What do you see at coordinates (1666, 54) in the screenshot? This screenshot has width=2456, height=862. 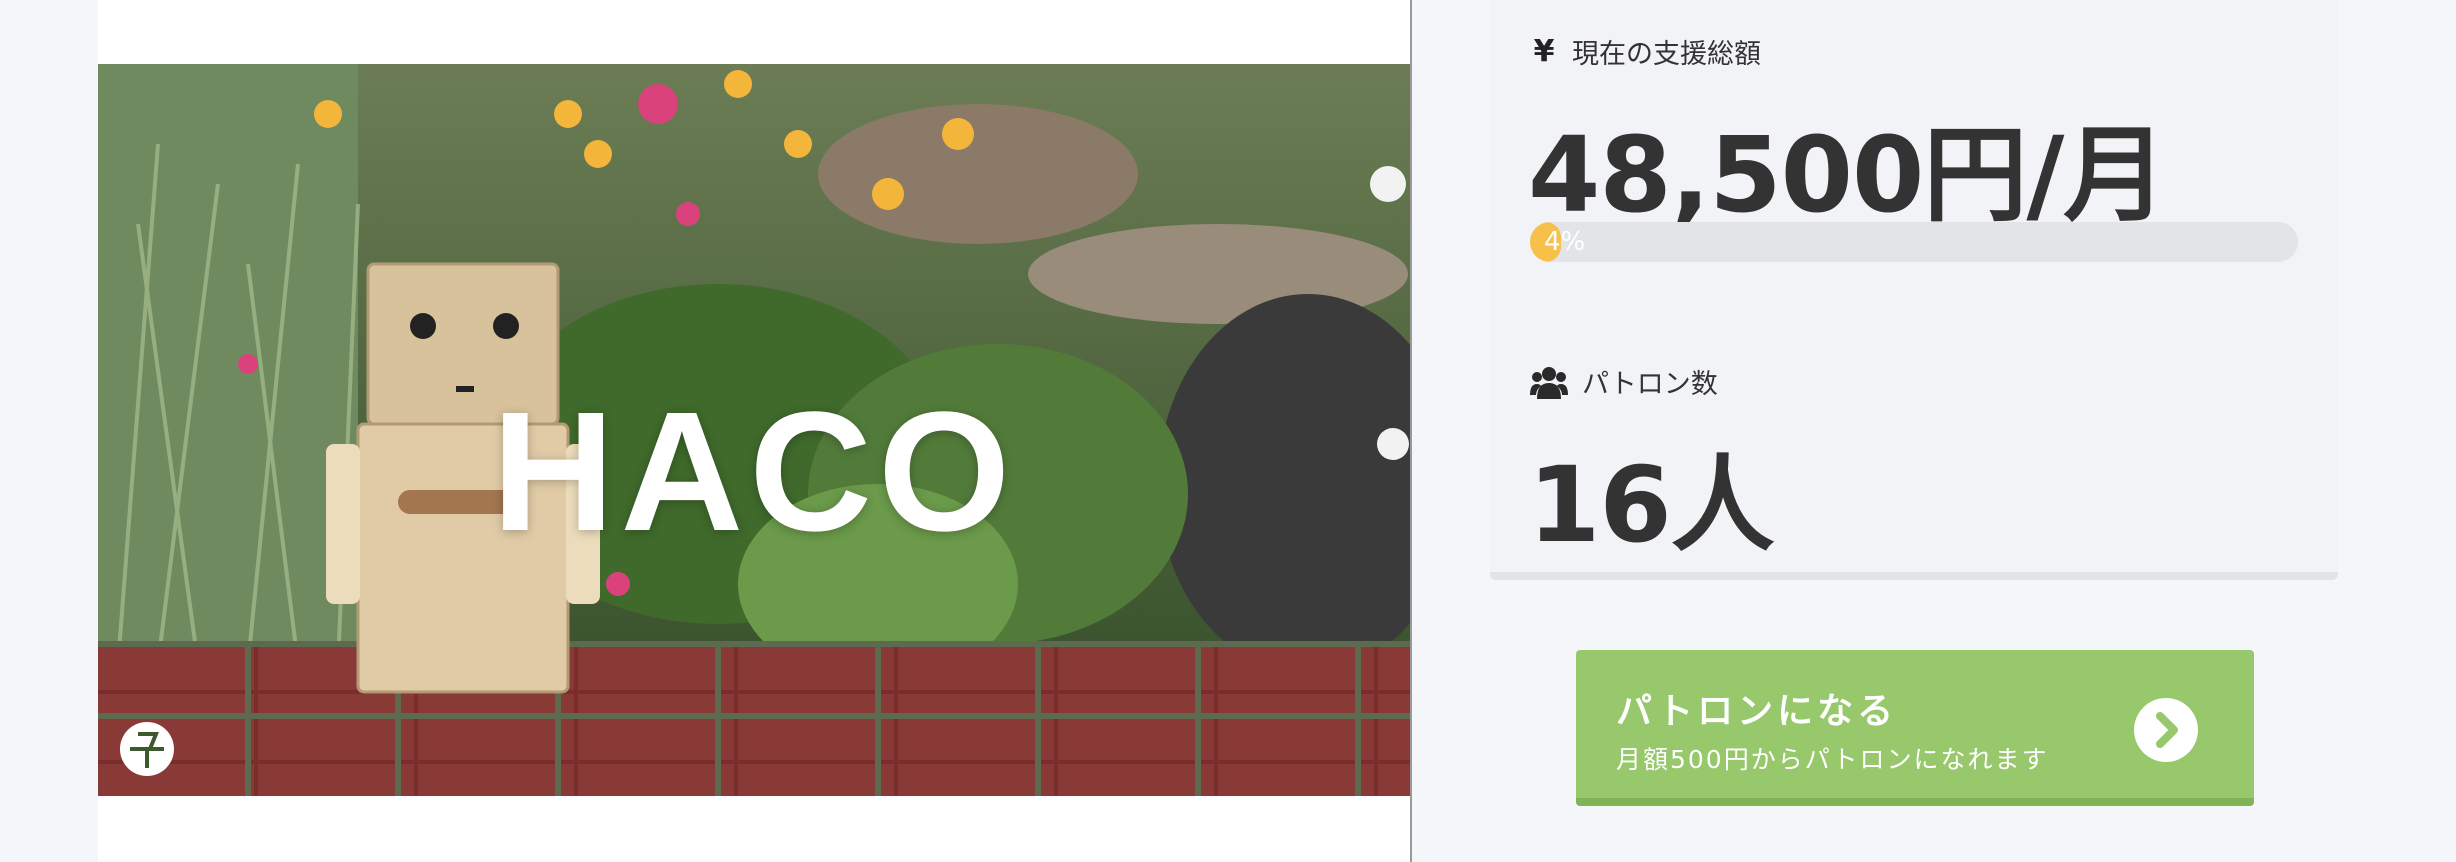 I see `funding-label: 現在の支援総額` at bounding box center [1666, 54].